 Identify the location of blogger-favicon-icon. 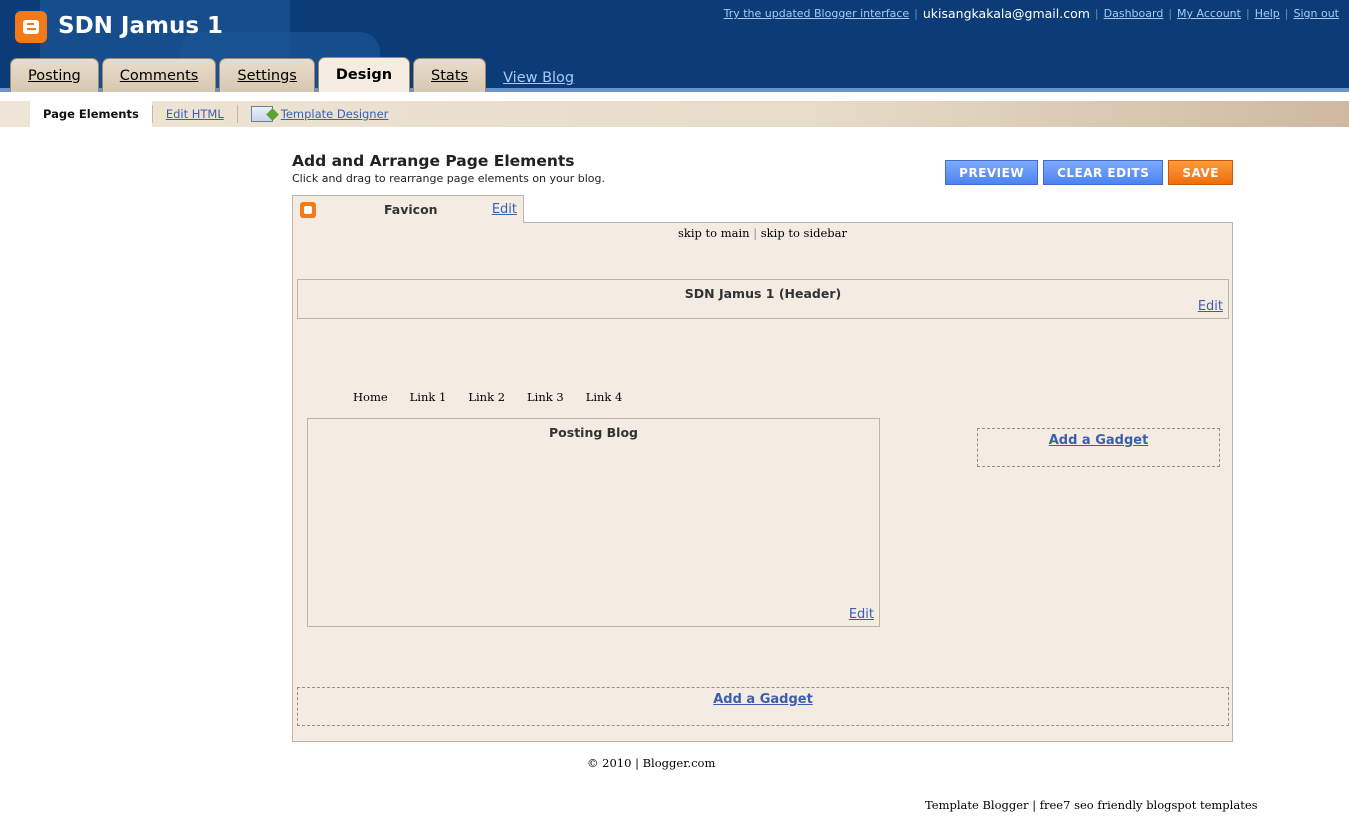
(308, 209).